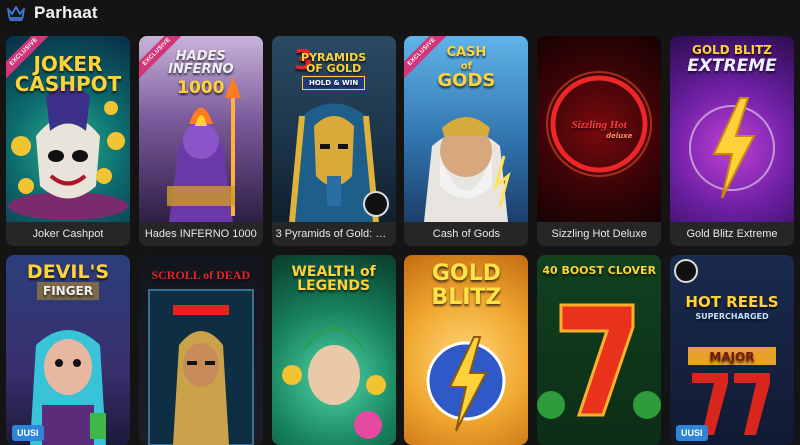 The image size is (800, 445). I want to click on game-thumbnail: HADES INFERNO 1000 EXCLUSIVE, so click(200, 129).